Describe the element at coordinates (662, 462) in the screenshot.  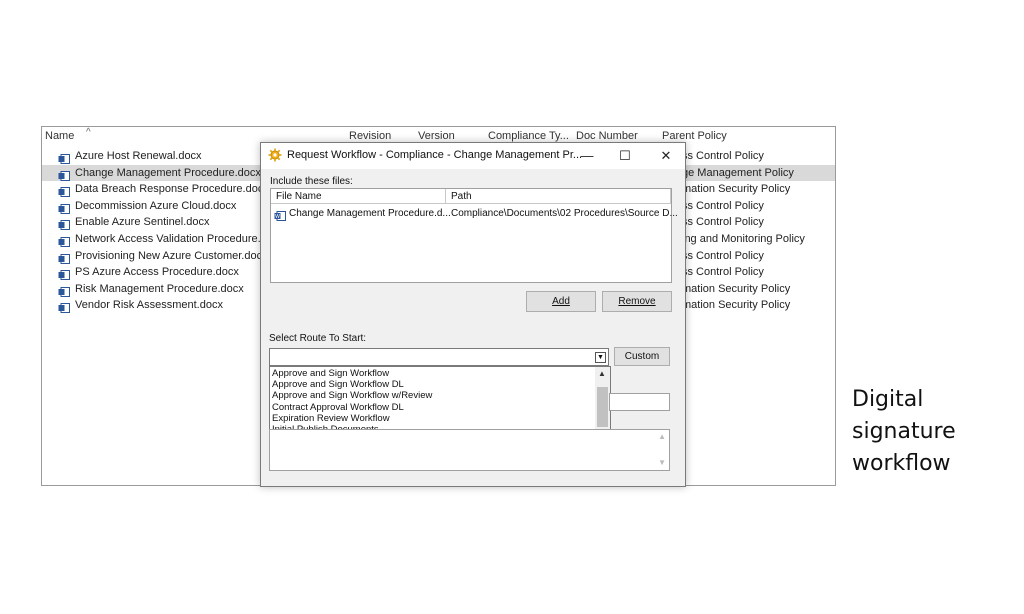
I see `scroll-down-arrow-icon: ▼` at that location.